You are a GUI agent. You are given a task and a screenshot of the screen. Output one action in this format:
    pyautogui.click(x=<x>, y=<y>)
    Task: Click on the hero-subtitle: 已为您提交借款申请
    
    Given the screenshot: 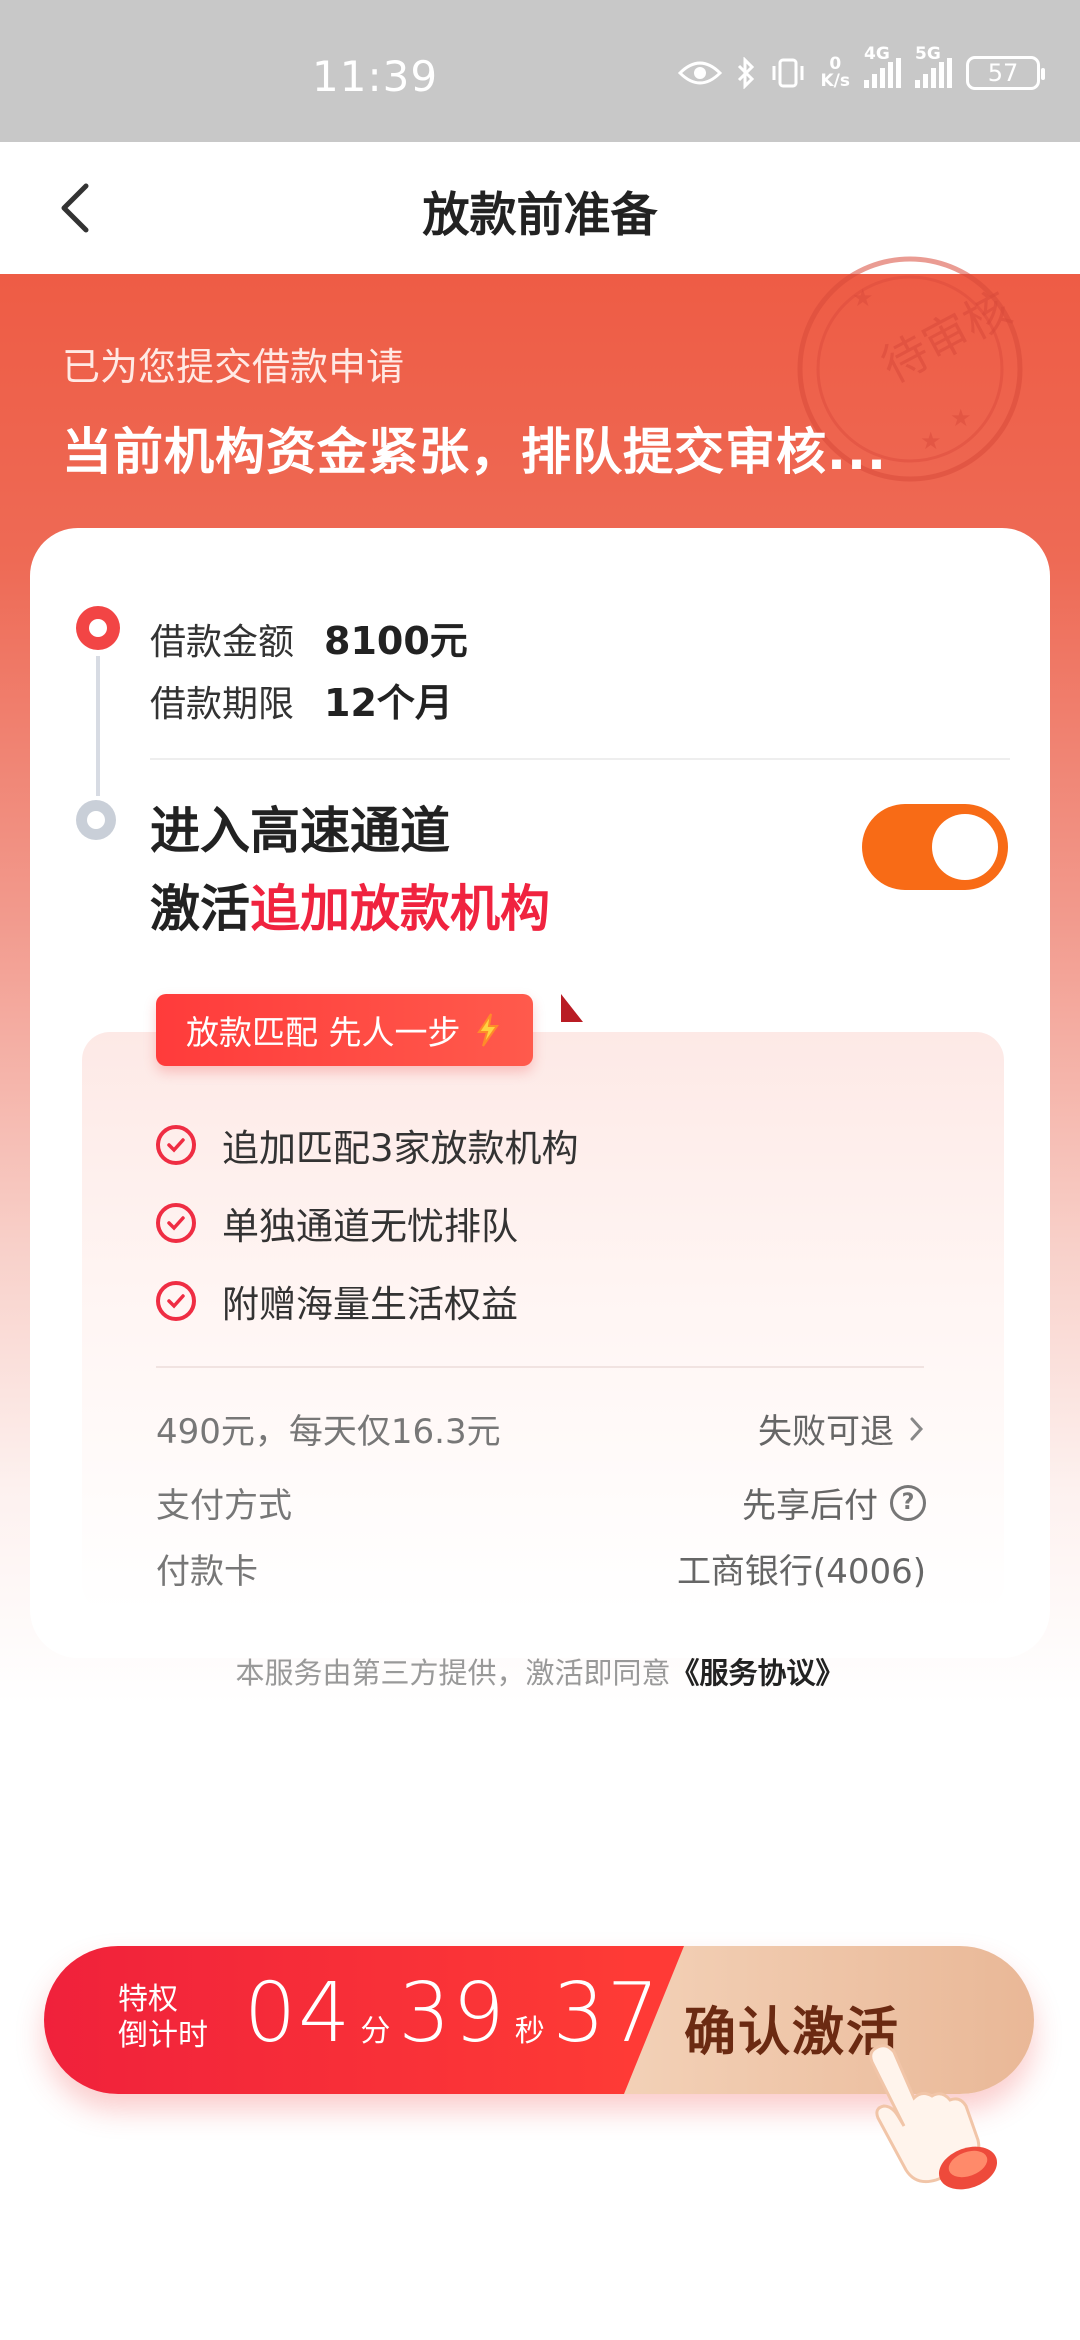 What is the action you would take?
    pyautogui.click(x=233, y=367)
    